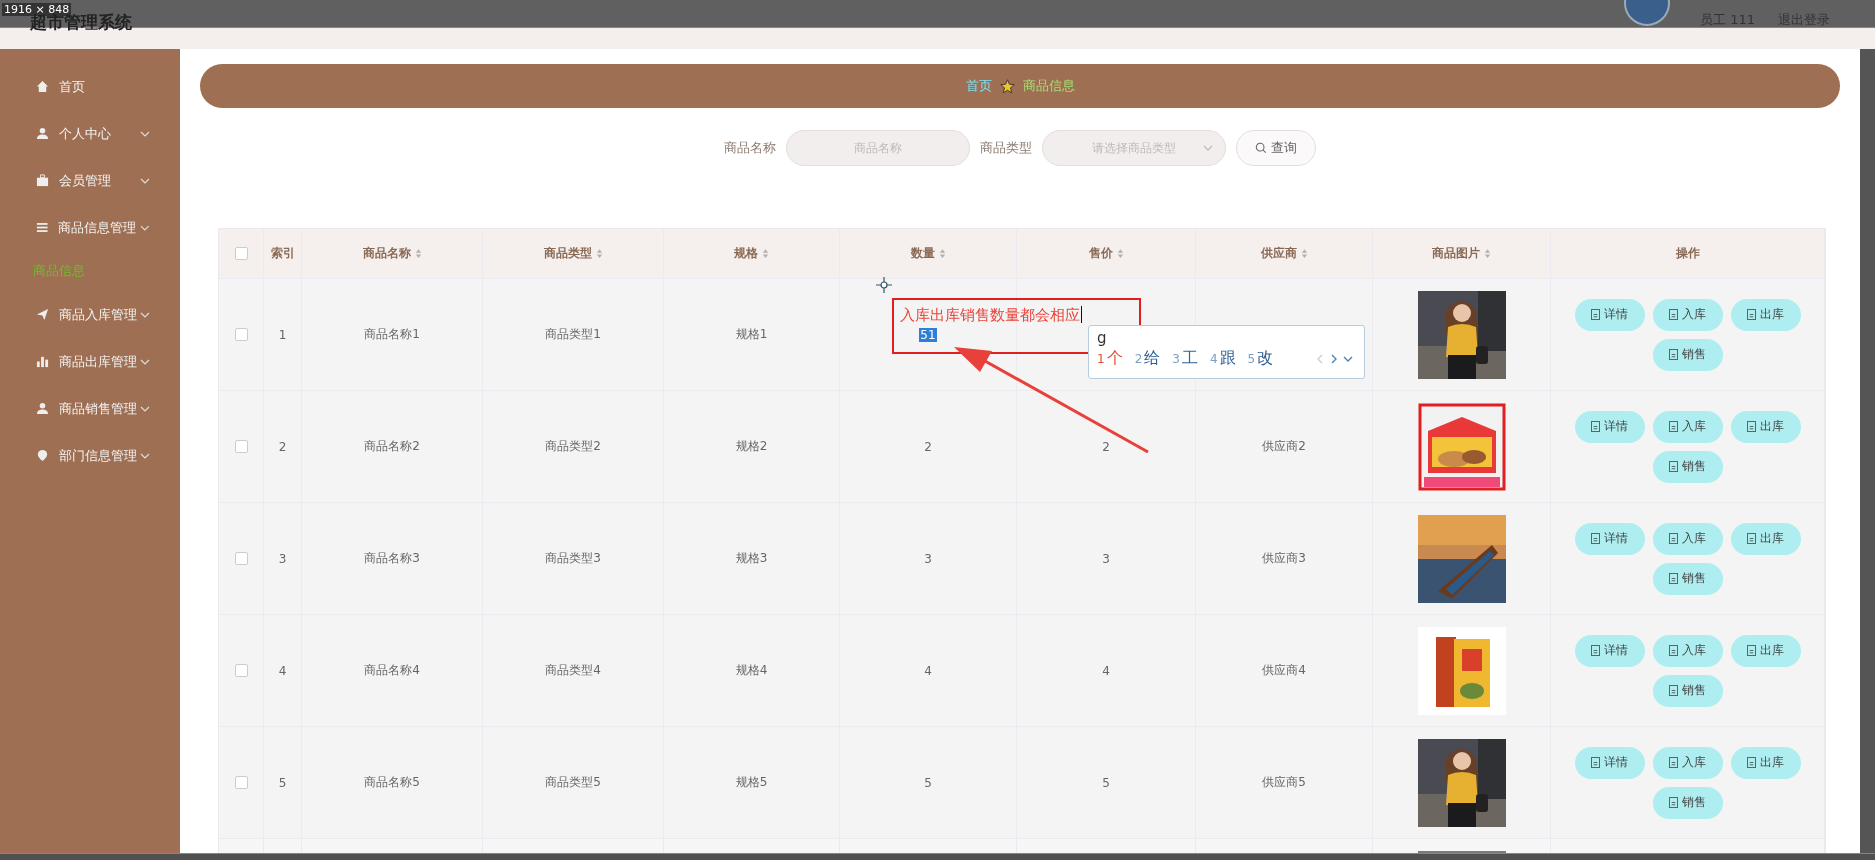  What do you see at coordinates (90, 86) in the screenshot?
I see `sidebar-item: 首页` at bounding box center [90, 86].